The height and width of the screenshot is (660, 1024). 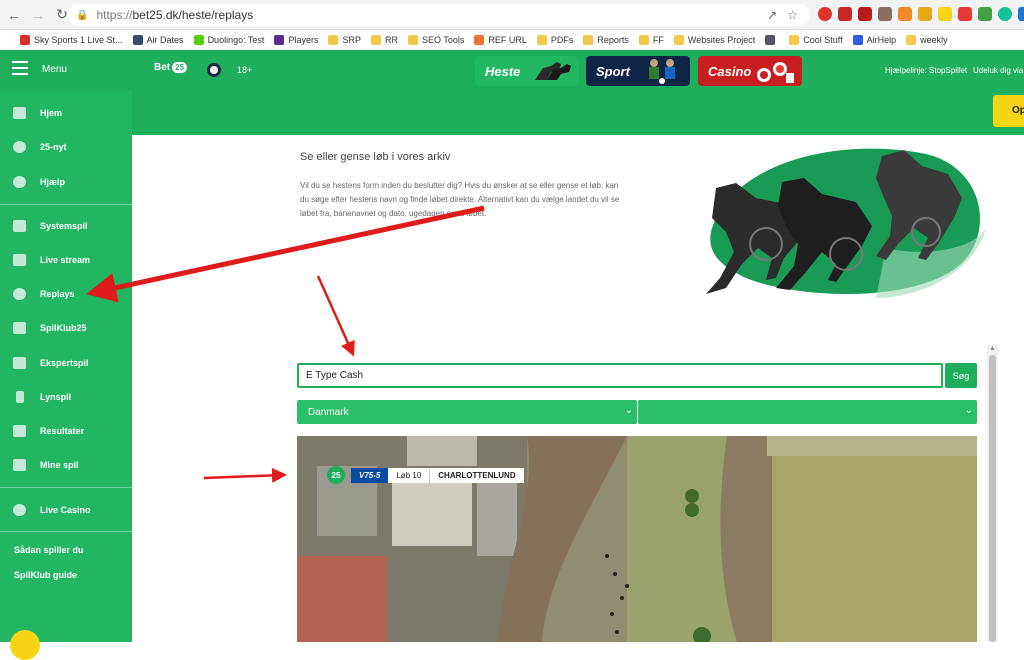 I want to click on sidebar-item-spilklub25: SpilKlub25, so click(x=66, y=328).